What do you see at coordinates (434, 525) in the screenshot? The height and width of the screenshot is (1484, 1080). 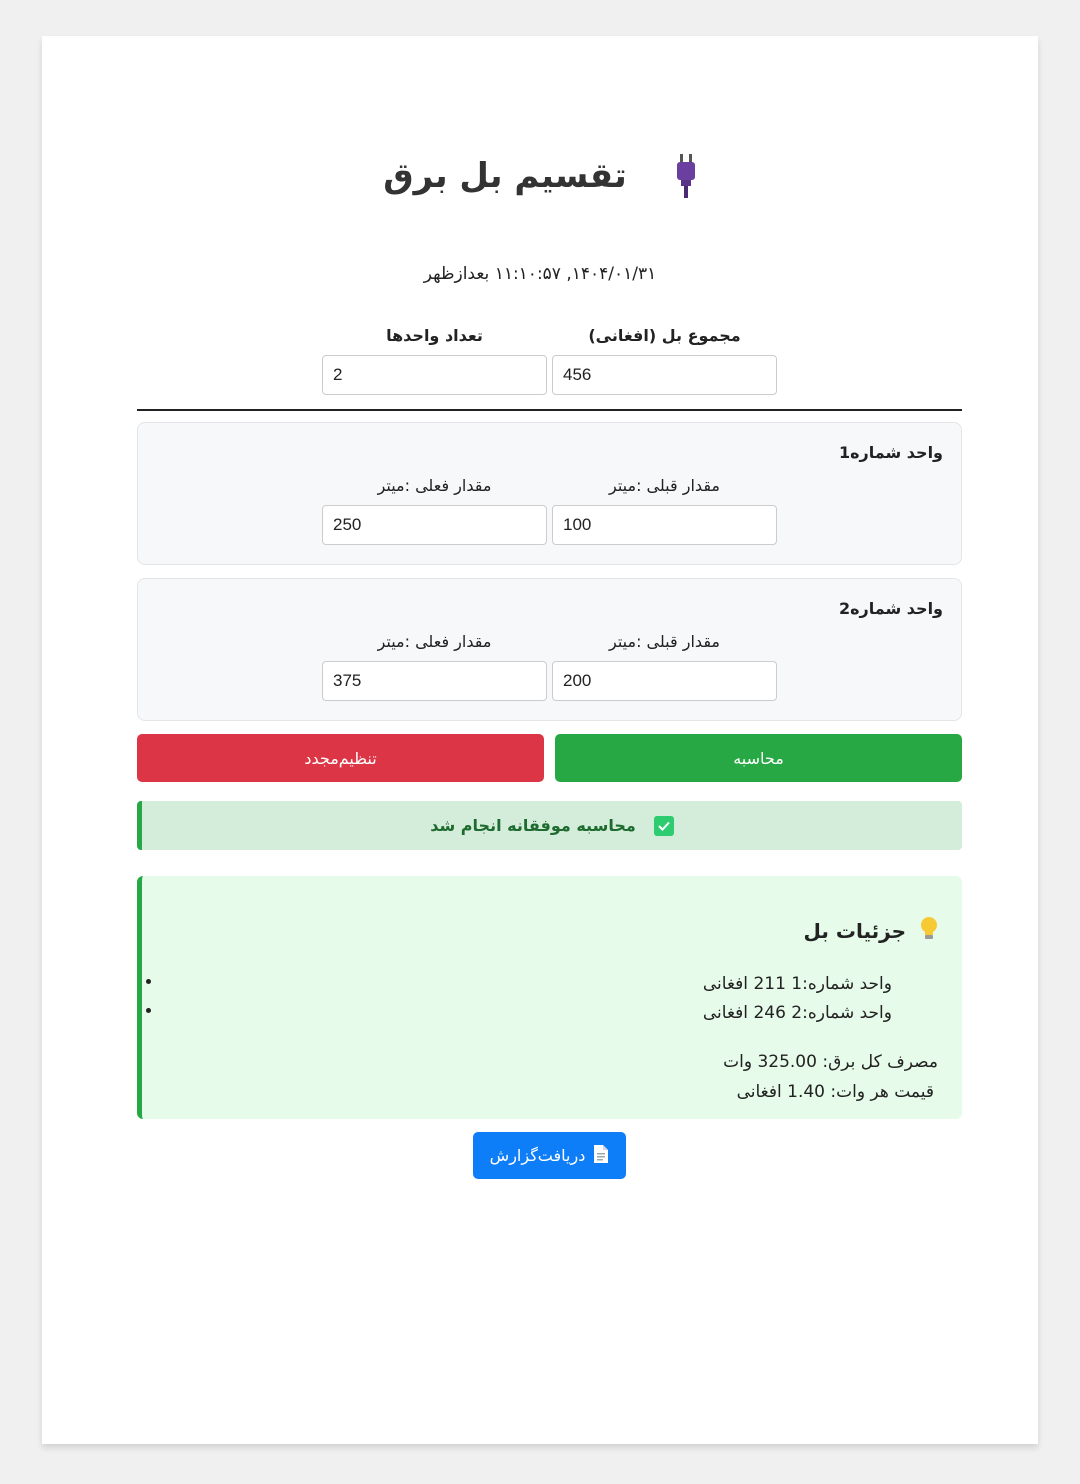 I see `current-reading-input: 250` at bounding box center [434, 525].